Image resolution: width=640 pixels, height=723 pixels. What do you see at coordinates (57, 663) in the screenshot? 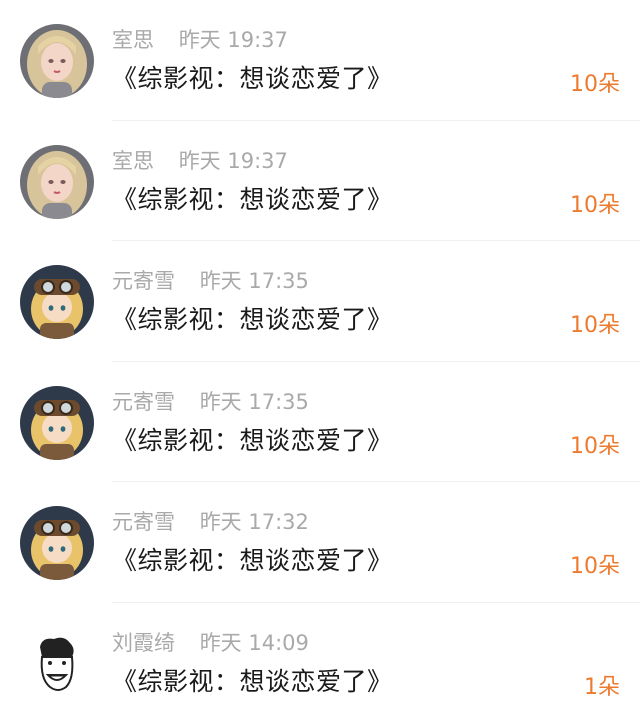
I see `meme-face-avatar-icon` at bounding box center [57, 663].